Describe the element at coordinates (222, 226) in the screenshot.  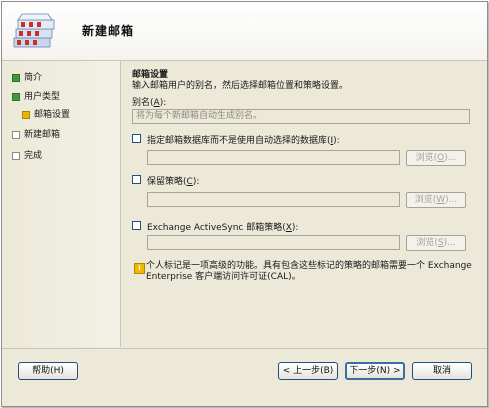
I see `activesync-policy-label: Exchange ActiveSync 邮箱策略(X):` at that location.